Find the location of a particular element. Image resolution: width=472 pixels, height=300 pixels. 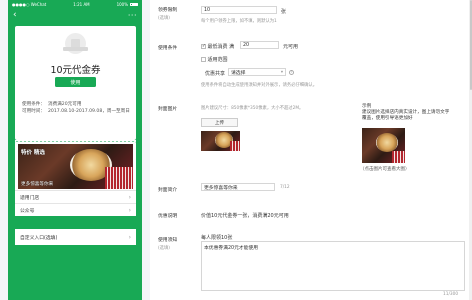

battery-icon is located at coordinates (134, 4).